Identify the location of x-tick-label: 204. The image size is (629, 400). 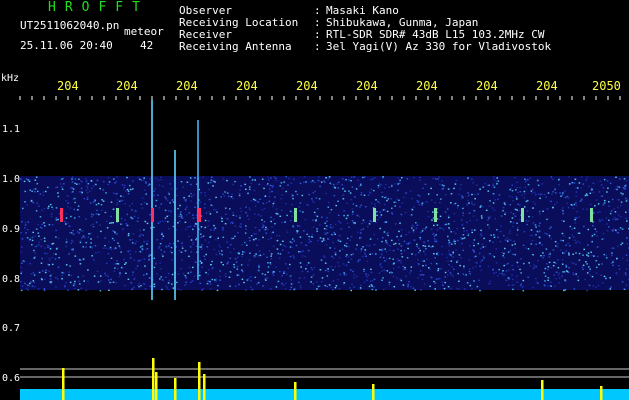
(487, 86).